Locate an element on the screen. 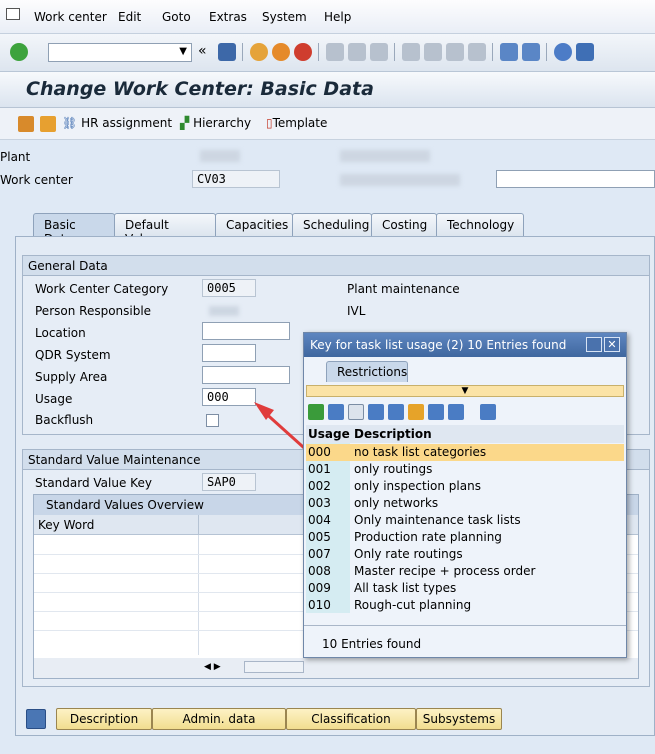 The height and width of the screenshot is (754, 655). tab-restrictions: Restrictions is located at coordinates (367, 371).